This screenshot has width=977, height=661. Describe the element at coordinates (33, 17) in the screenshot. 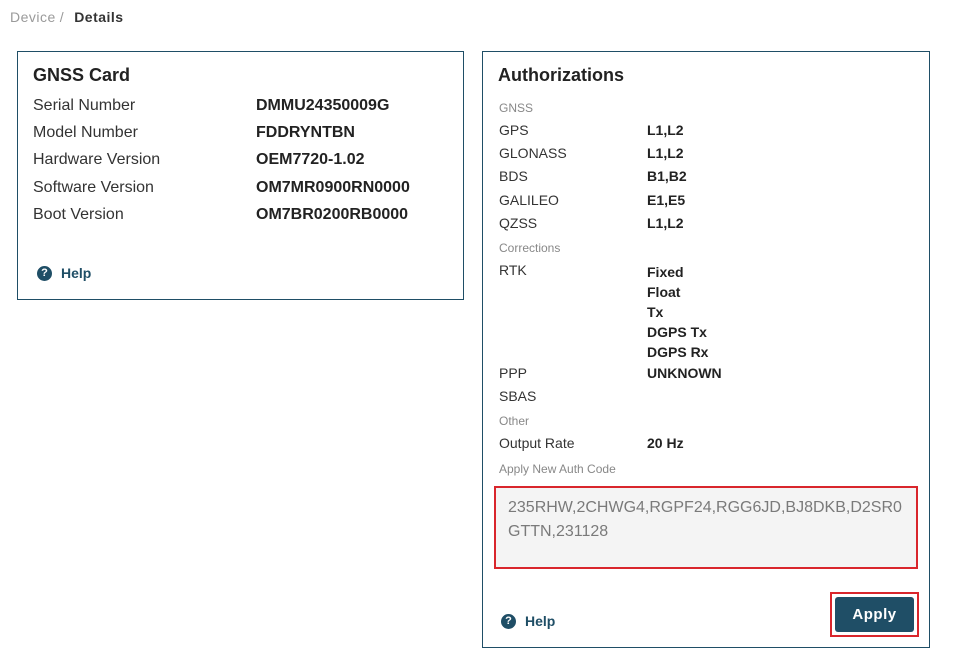

I see `breadcrumb-device-link: Device` at that location.